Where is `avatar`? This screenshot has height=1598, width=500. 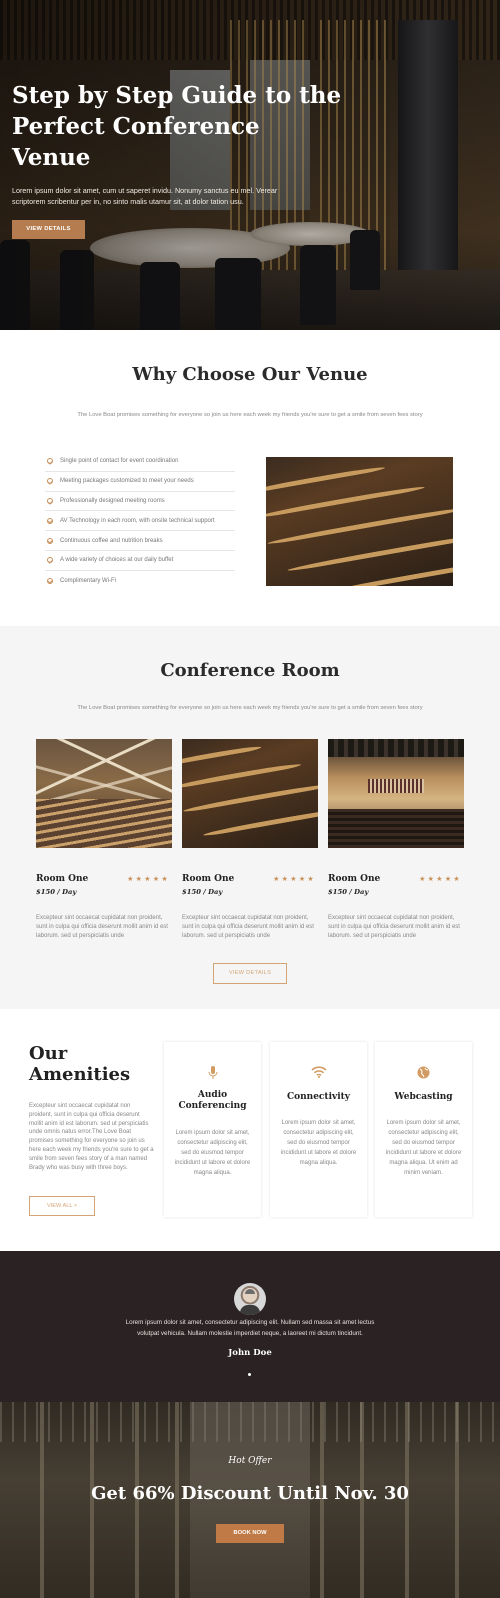 avatar is located at coordinates (250, 1299).